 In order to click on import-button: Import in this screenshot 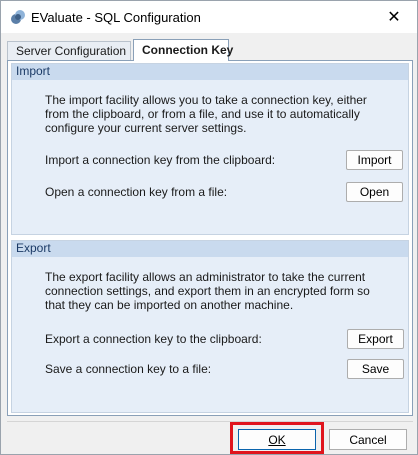, I will do `click(374, 160)`.